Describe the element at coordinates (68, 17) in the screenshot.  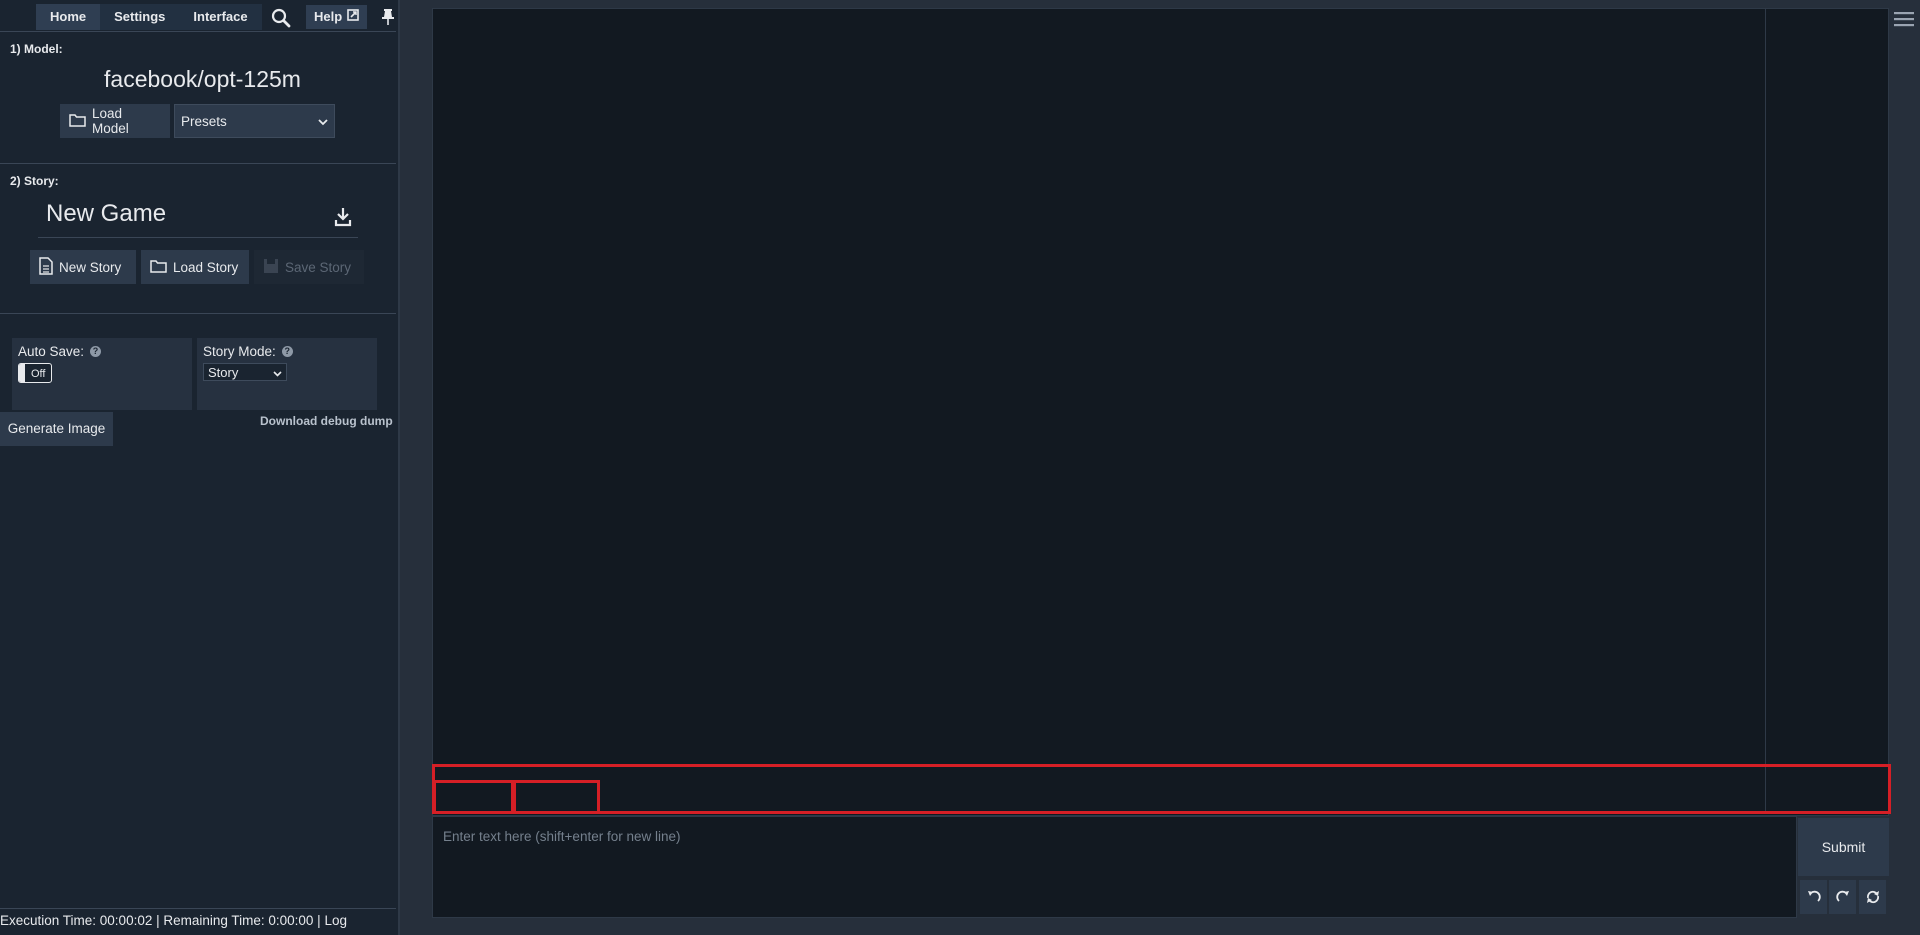
I see `tab-home: Home` at that location.